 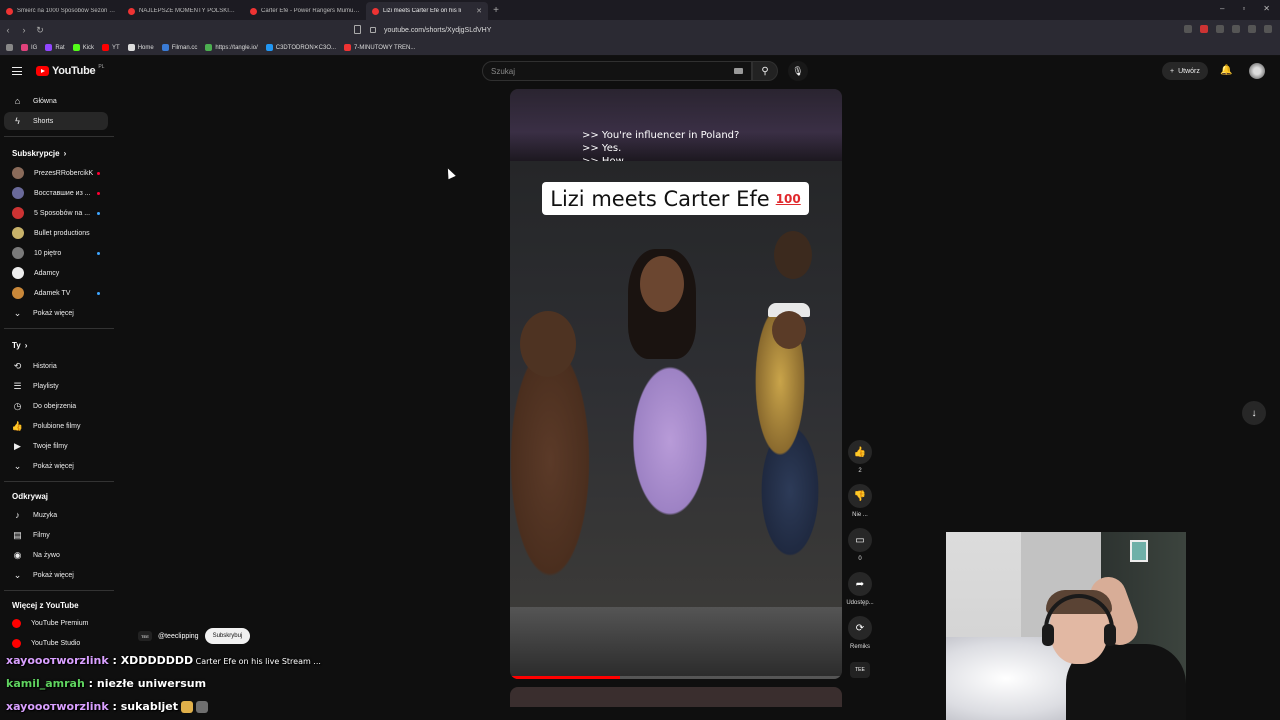 I want to click on browser-tab: Śmierć na 1000 Sposobów Sezon 2 C, so click(x=61, y=11).